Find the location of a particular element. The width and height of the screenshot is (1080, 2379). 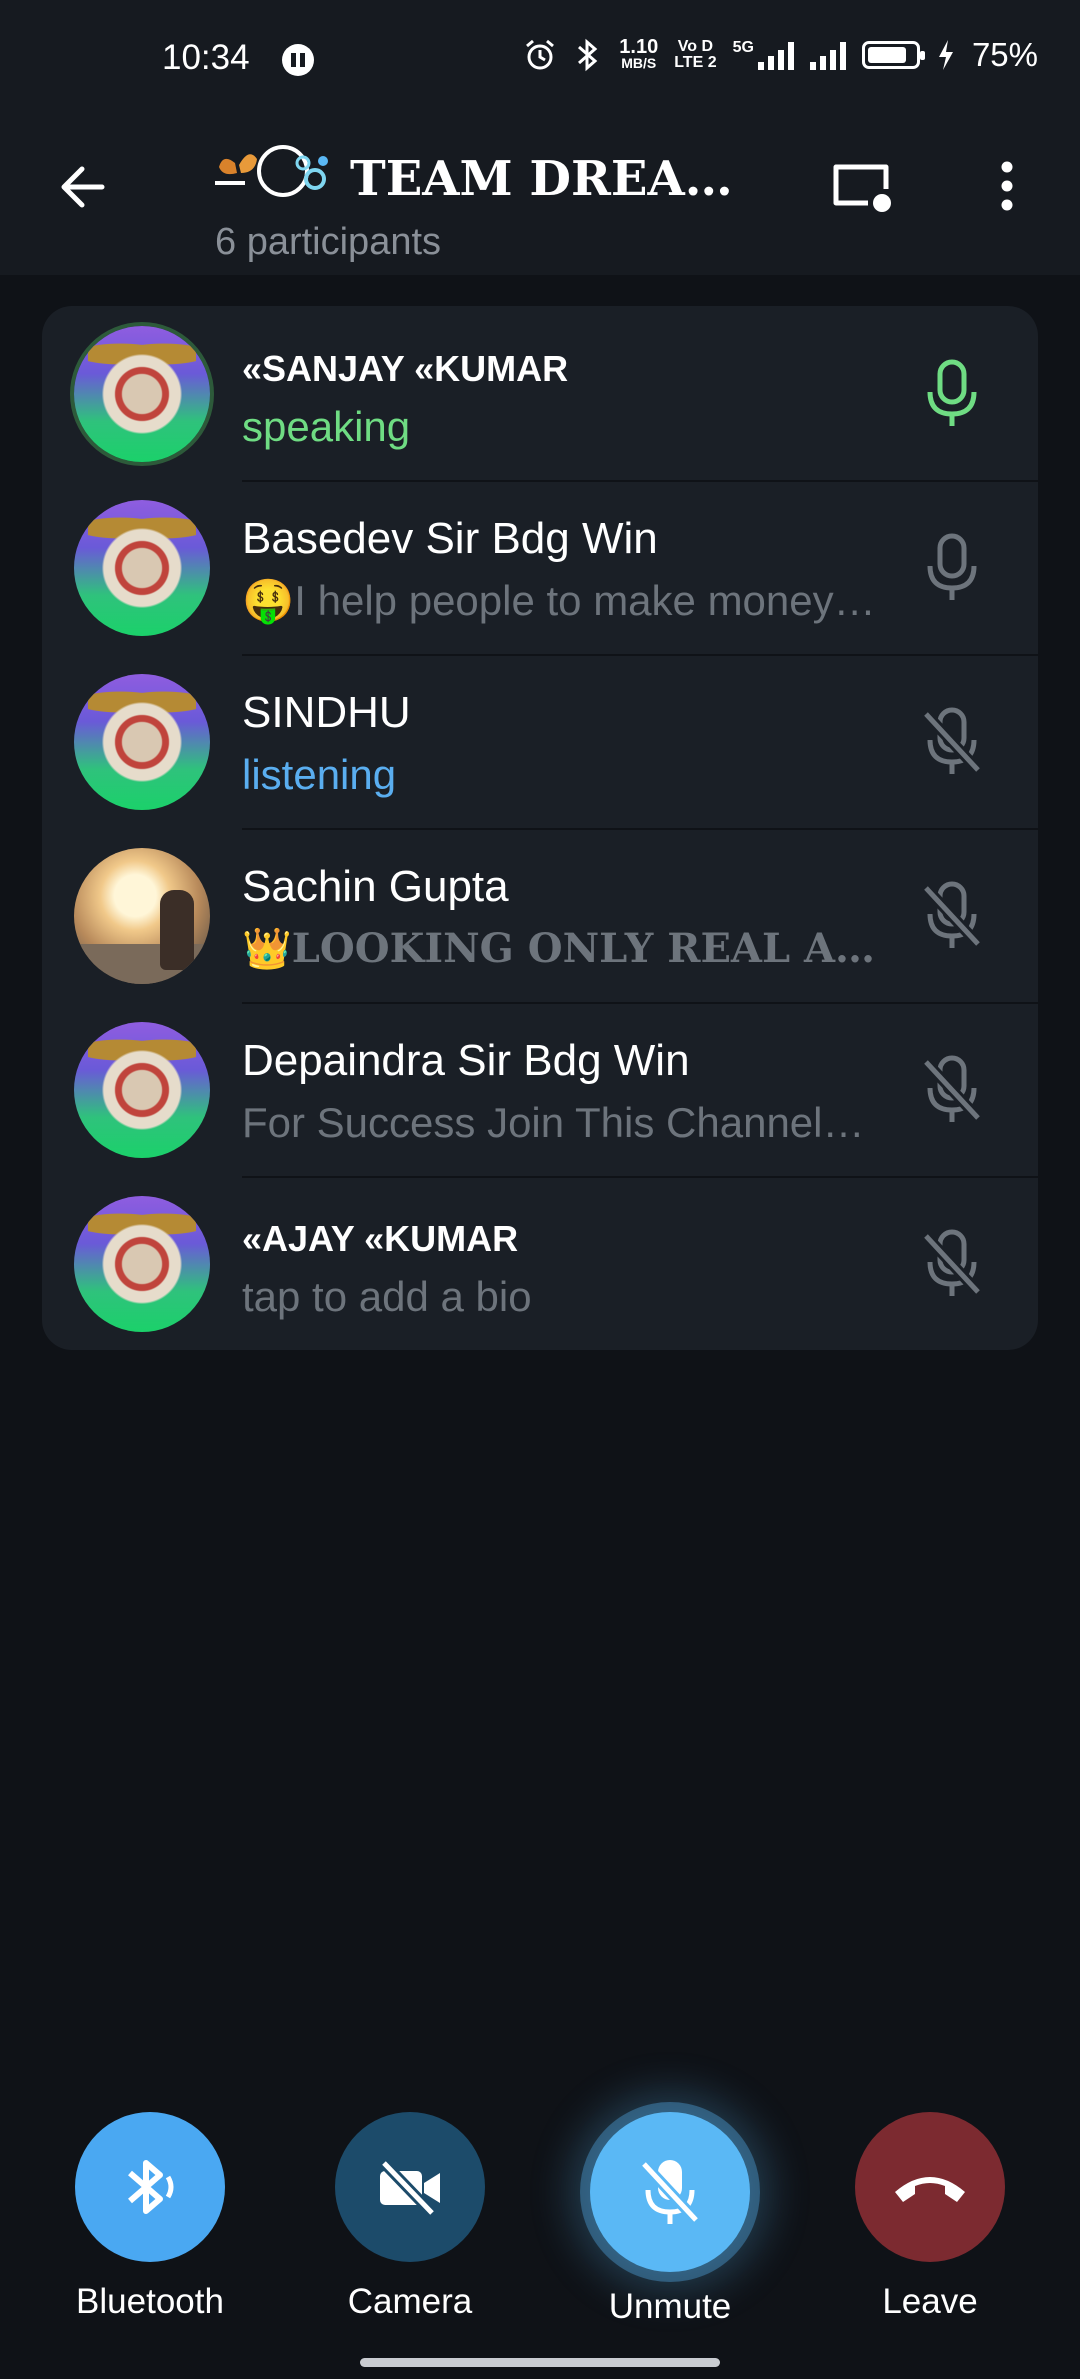

leave-button: Leave is located at coordinates (930, 2217).